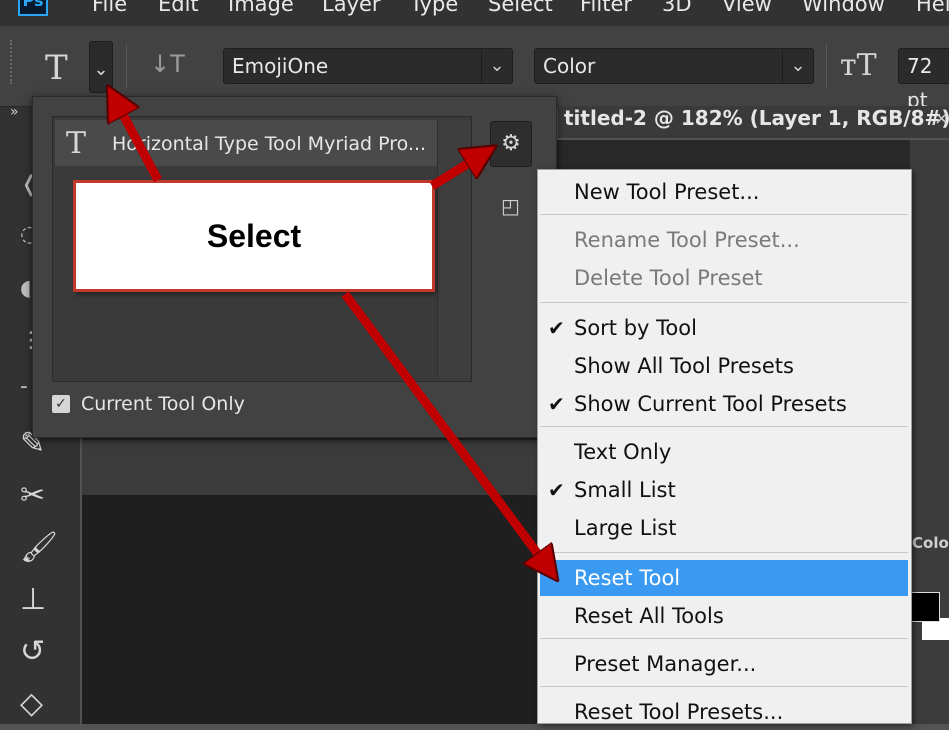  I want to click on menu-window: Window, so click(843, 8).